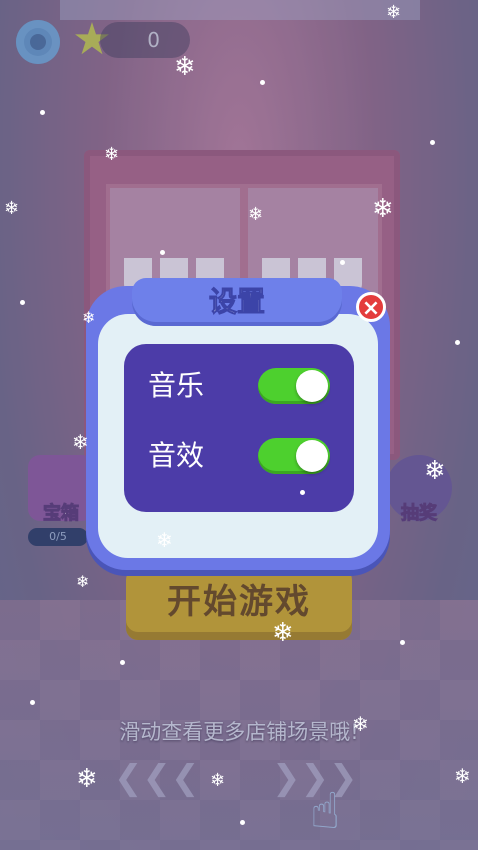  I want to click on music-label: 音乐, so click(176, 385).